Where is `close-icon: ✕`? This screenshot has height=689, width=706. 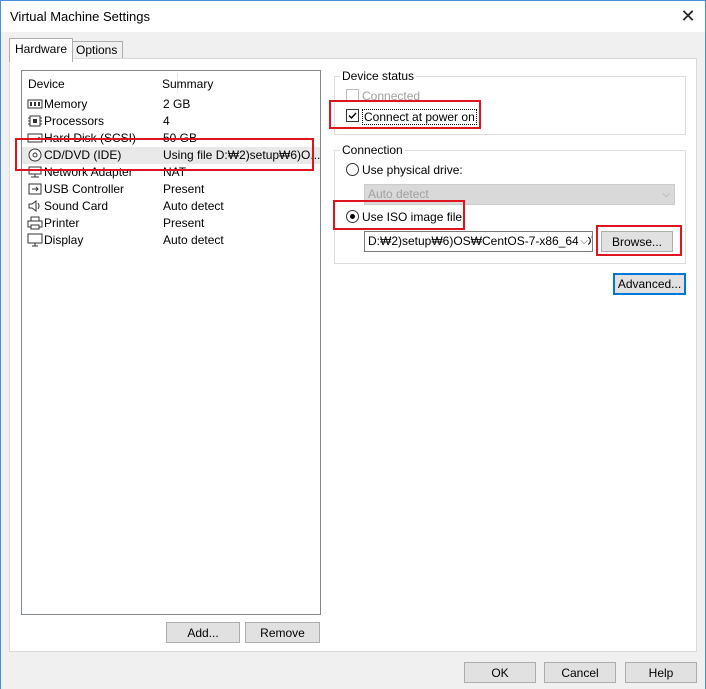 close-icon: ✕ is located at coordinates (688, 16).